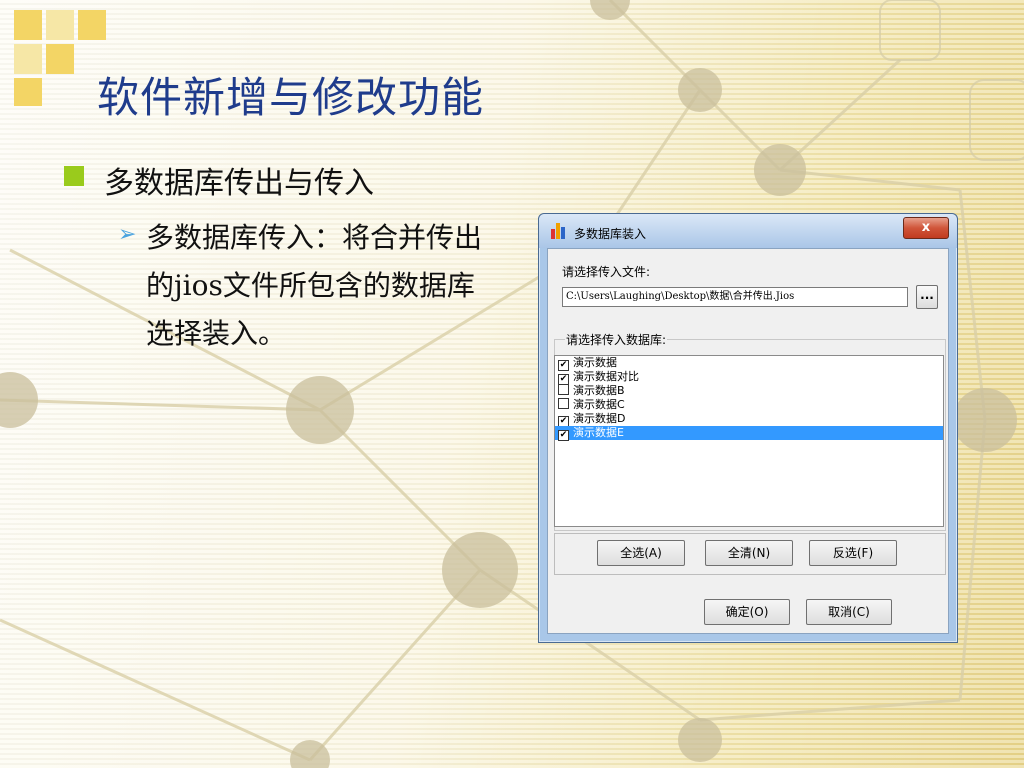 This screenshot has height=768, width=1024. Describe the element at coordinates (239, 183) in the screenshot. I see `bullet-level1-text: 多数据库传出与传入` at that location.